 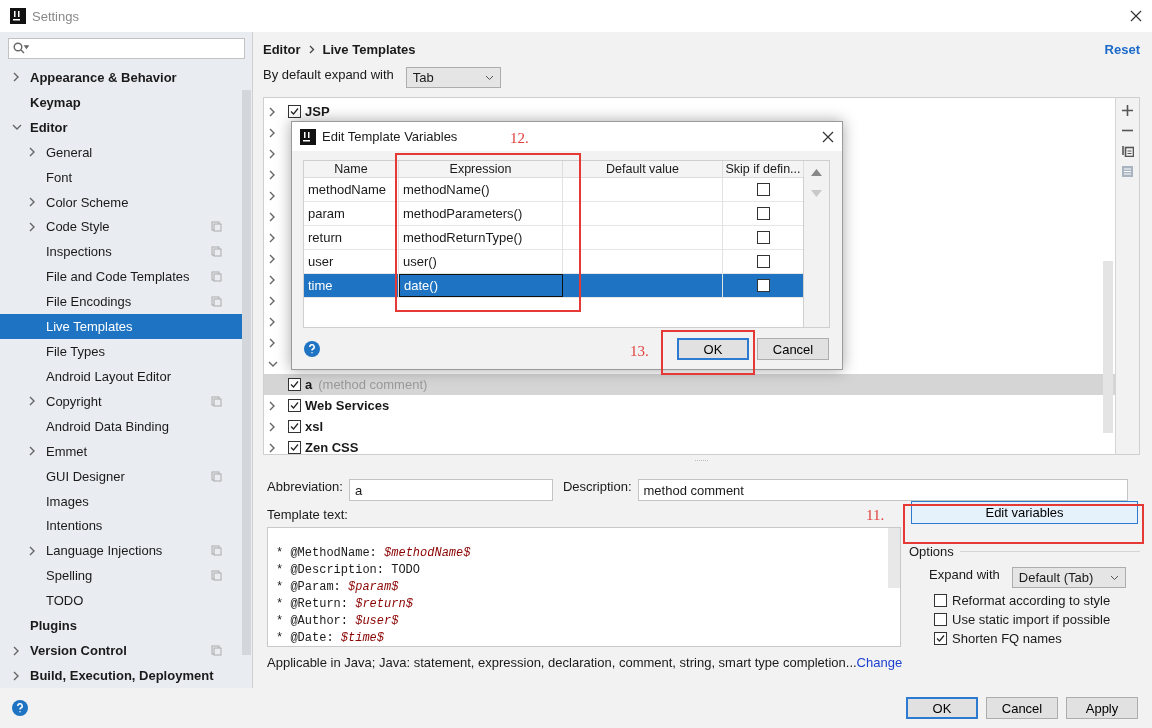 What do you see at coordinates (1031, 619) in the screenshot?
I see `checkbox-label: Use static import if possible` at bounding box center [1031, 619].